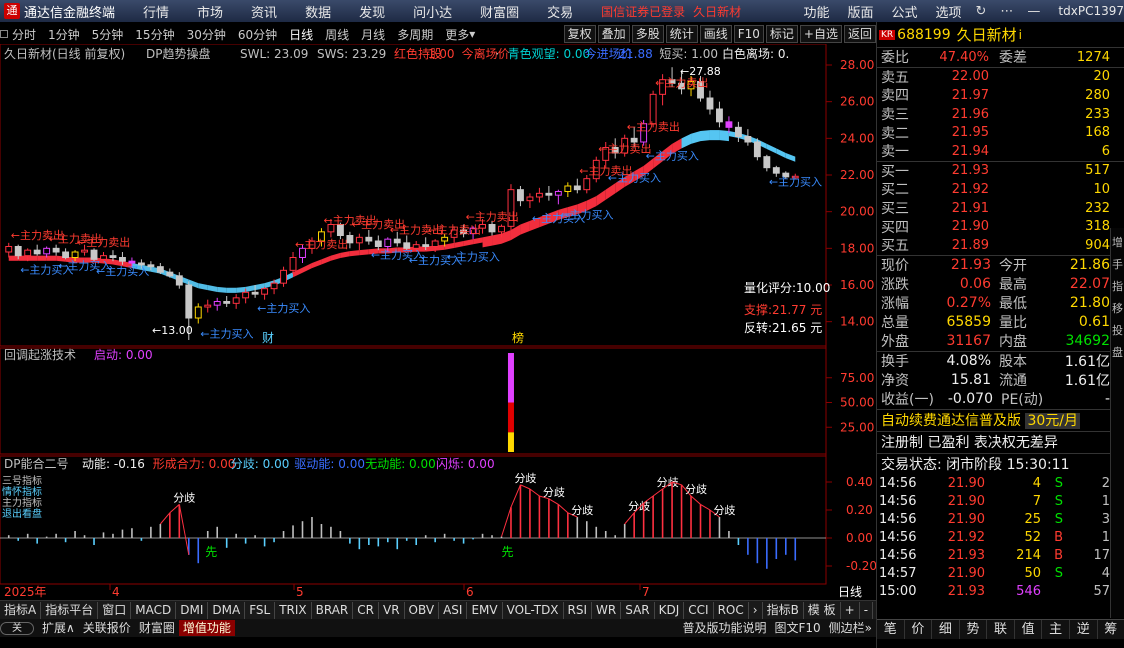 The height and width of the screenshot is (648, 1124). Describe the element at coordinates (560, 11) in the screenshot. I see `menu-trade: 交易` at that location.